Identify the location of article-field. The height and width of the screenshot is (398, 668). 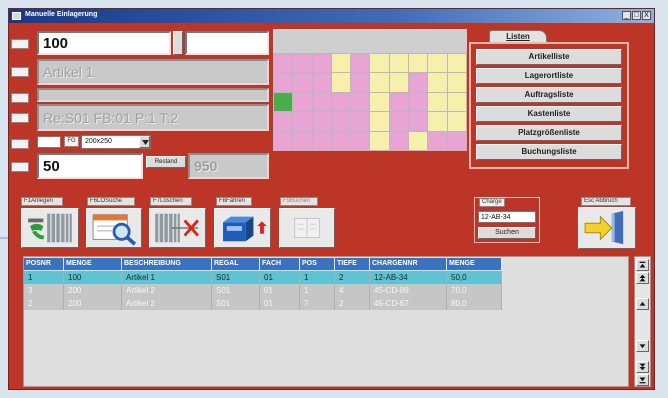
(153, 72).